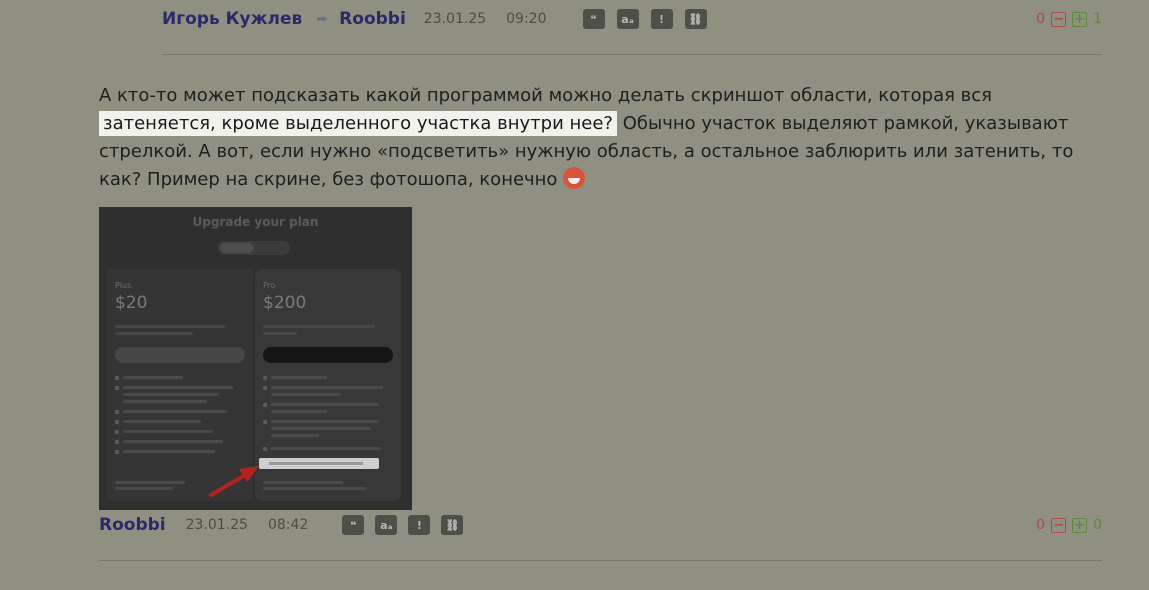 Image resolution: width=1149 pixels, height=590 pixels. What do you see at coordinates (1097, 19) in the screenshot?
I see `vote-count-positive: 1` at bounding box center [1097, 19].